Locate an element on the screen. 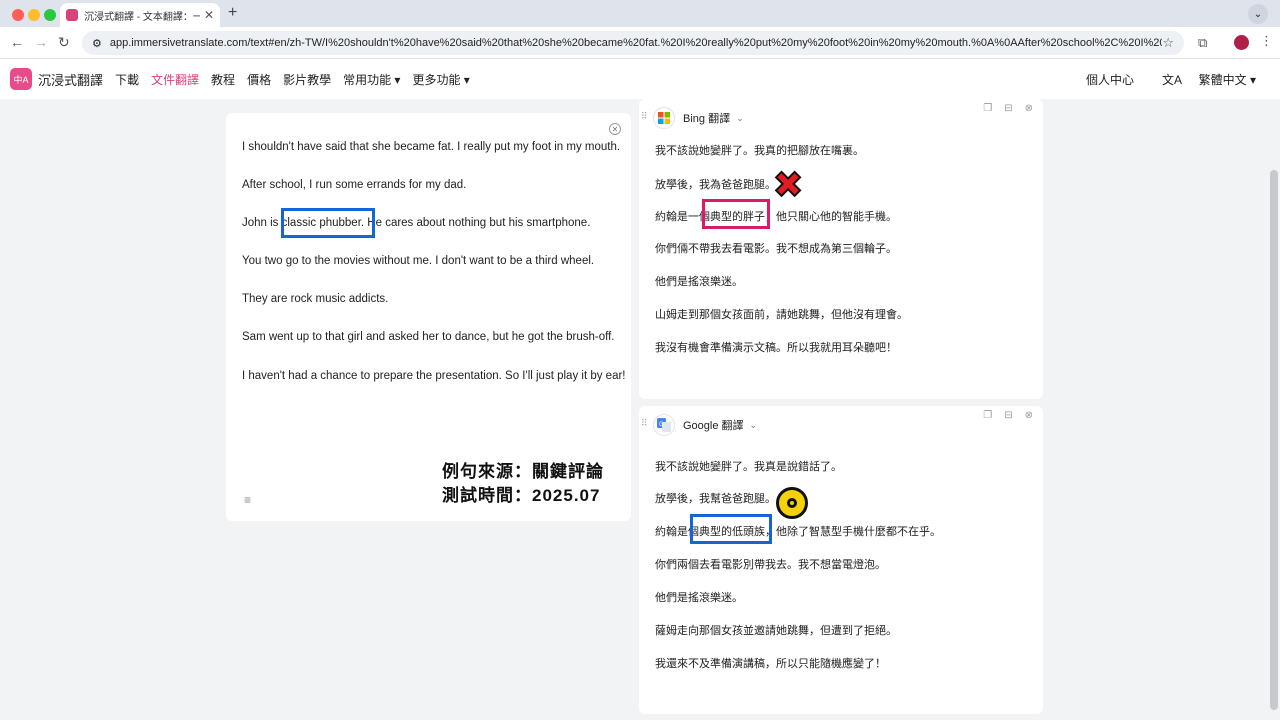 The height and width of the screenshot is (720, 1280). engine-selector-bing: Bing 翻譯 ⌄ is located at coordinates (698, 118).